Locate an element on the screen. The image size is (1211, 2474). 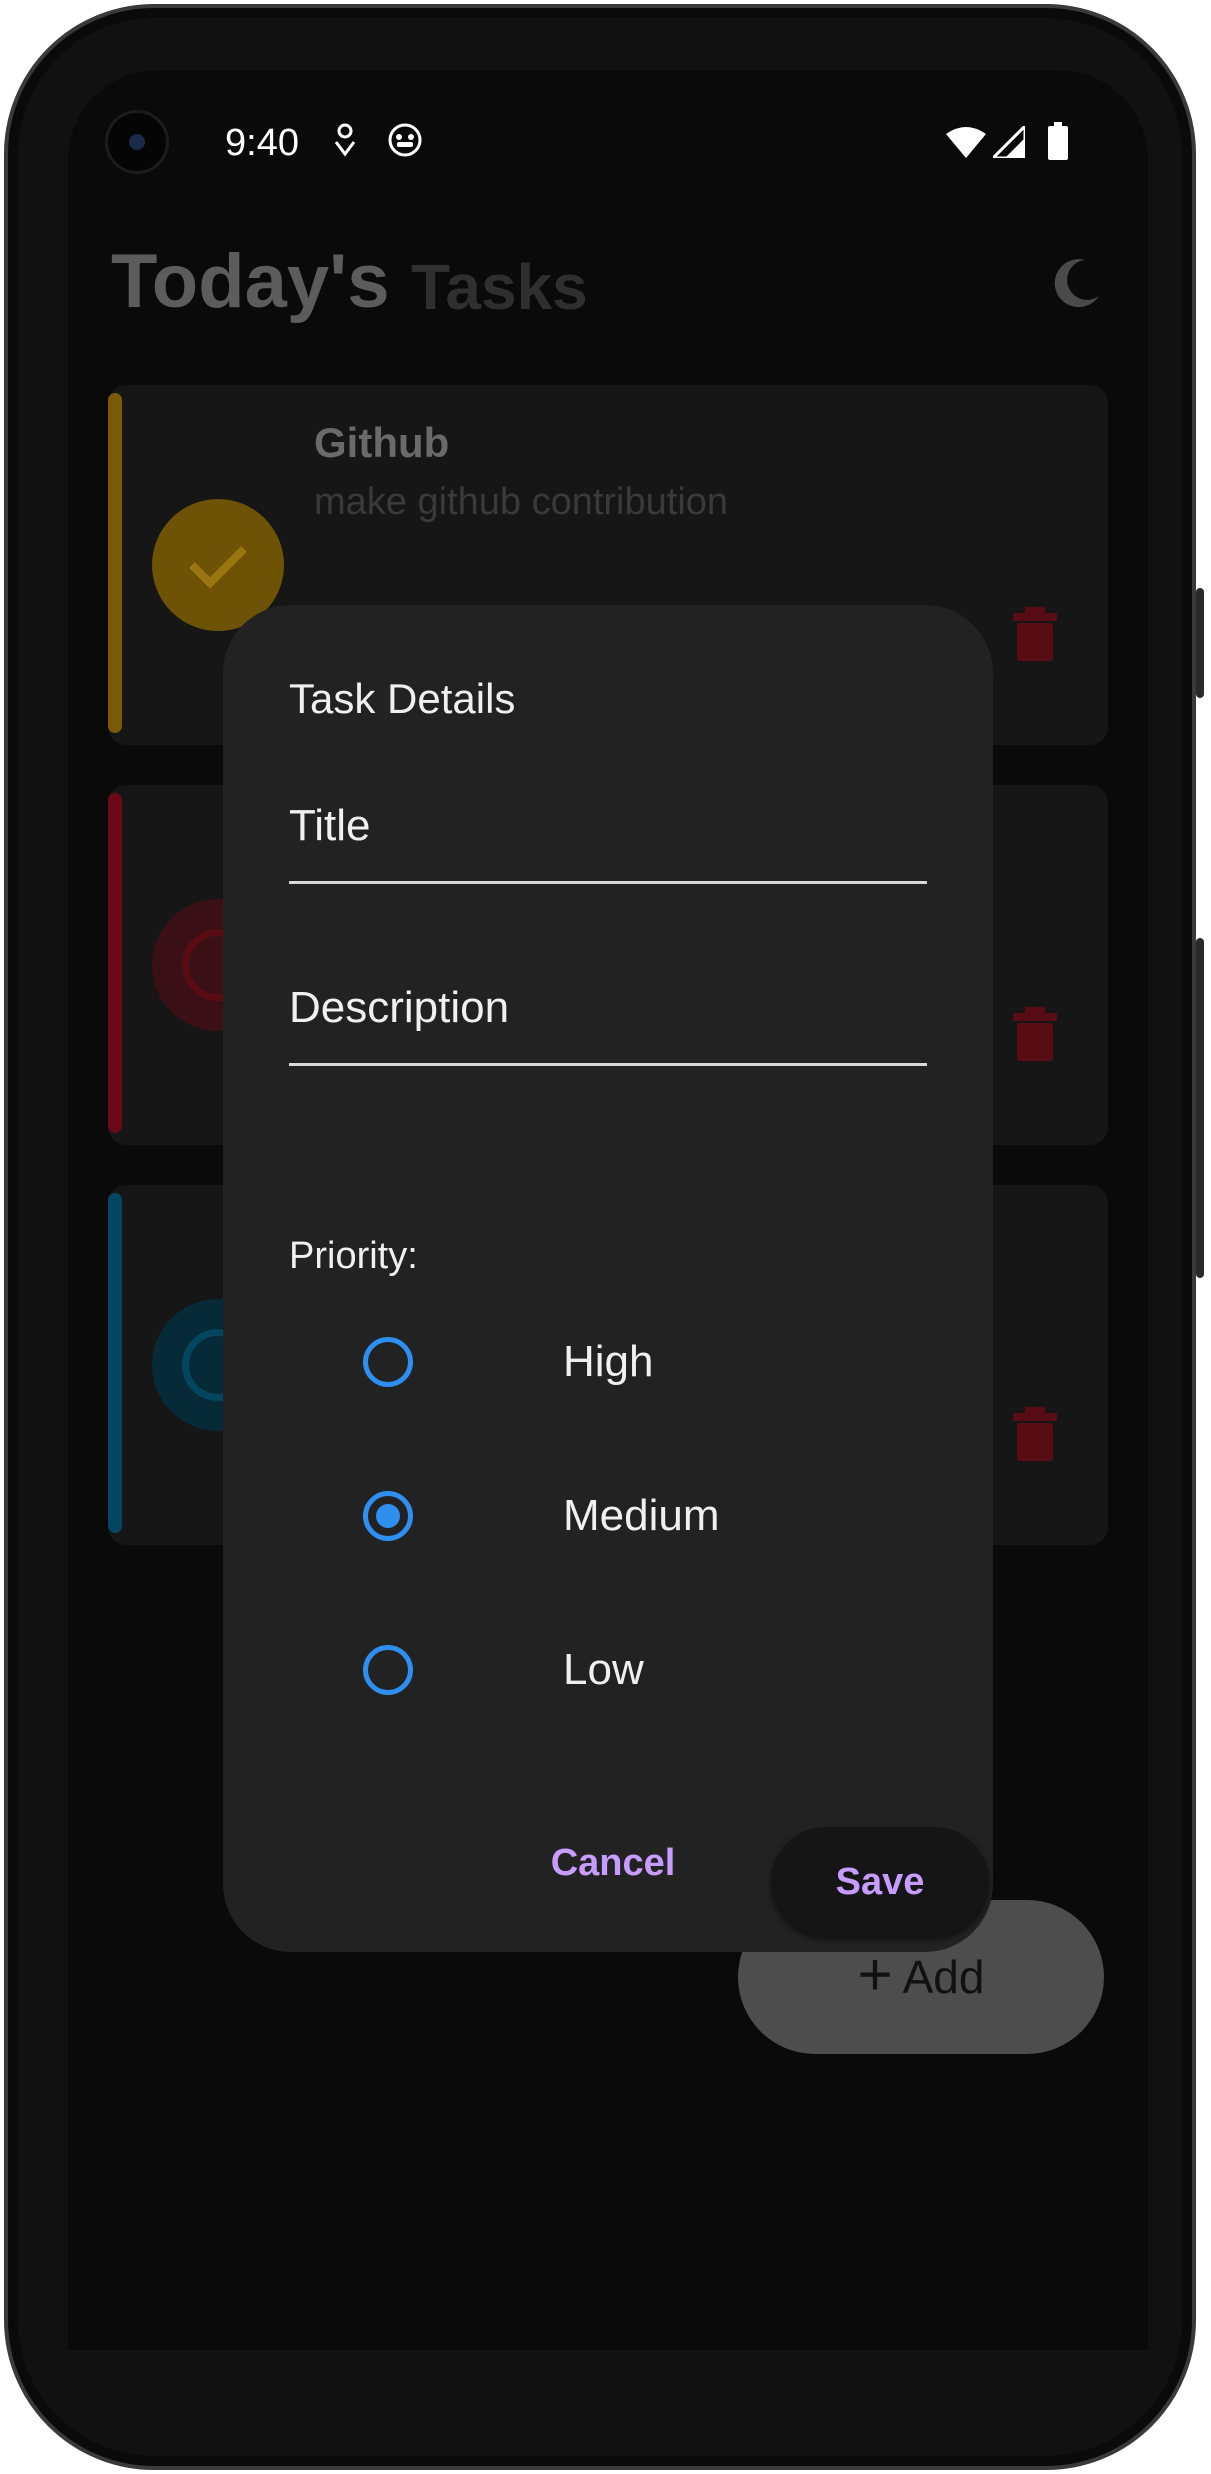
priority-option-high: High is located at coordinates (613, 1362).